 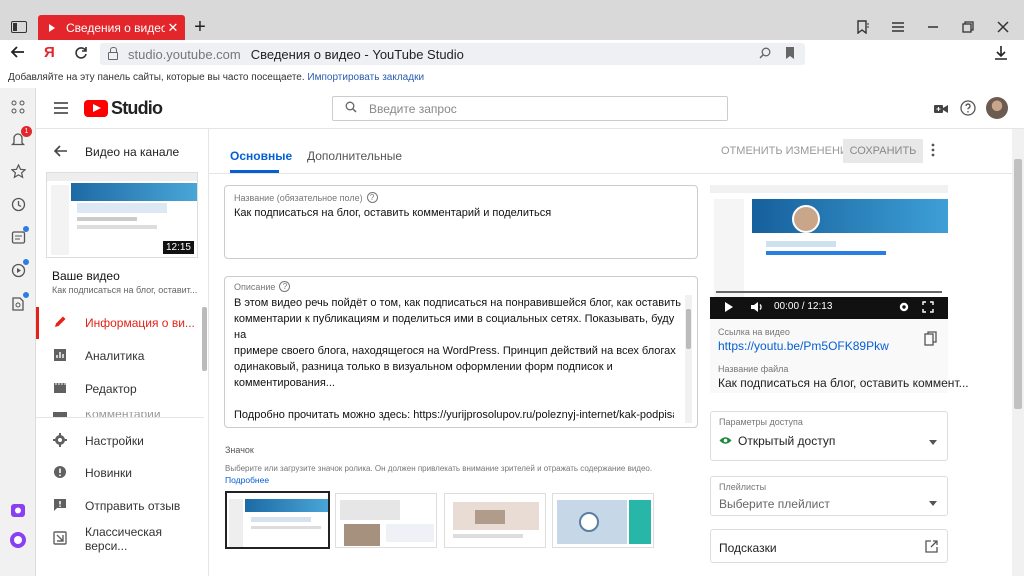 I want to click on thumbnail-label: Значок, so click(x=239, y=450).